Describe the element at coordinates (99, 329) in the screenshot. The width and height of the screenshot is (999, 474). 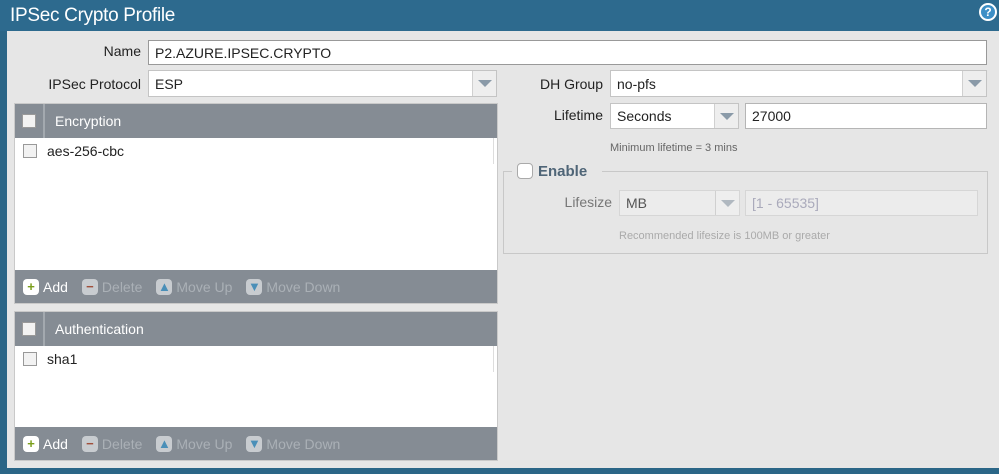
I see `authentication-column-header: Authentication` at that location.